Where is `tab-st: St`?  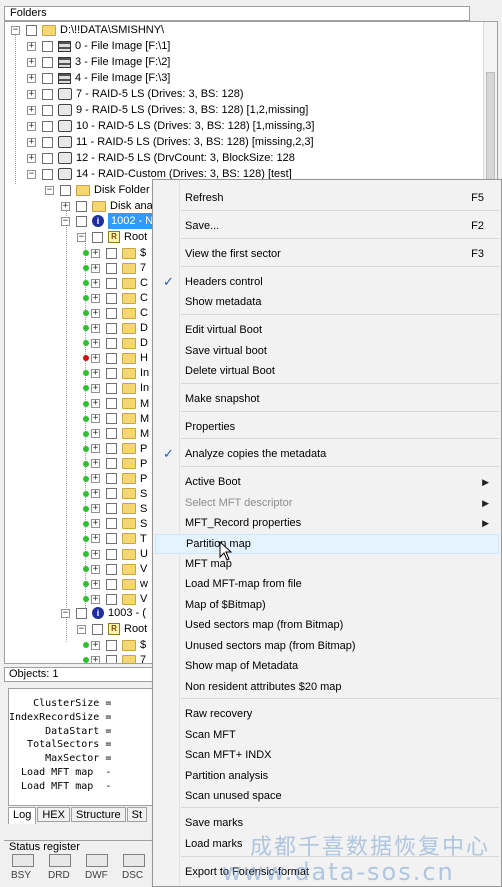 tab-st: St is located at coordinates (137, 814).